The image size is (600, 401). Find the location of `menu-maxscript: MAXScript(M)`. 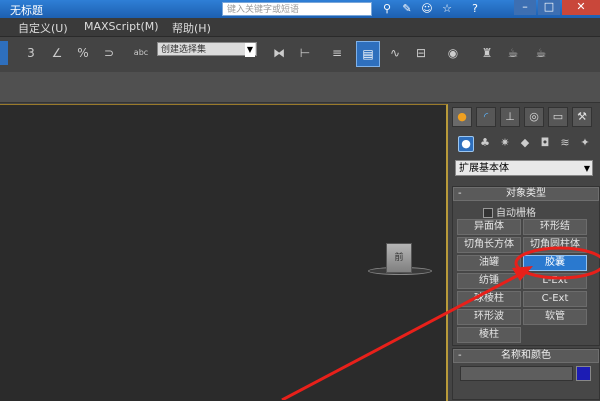

menu-maxscript: MAXScript(M) is located at coordinates (121, 26).